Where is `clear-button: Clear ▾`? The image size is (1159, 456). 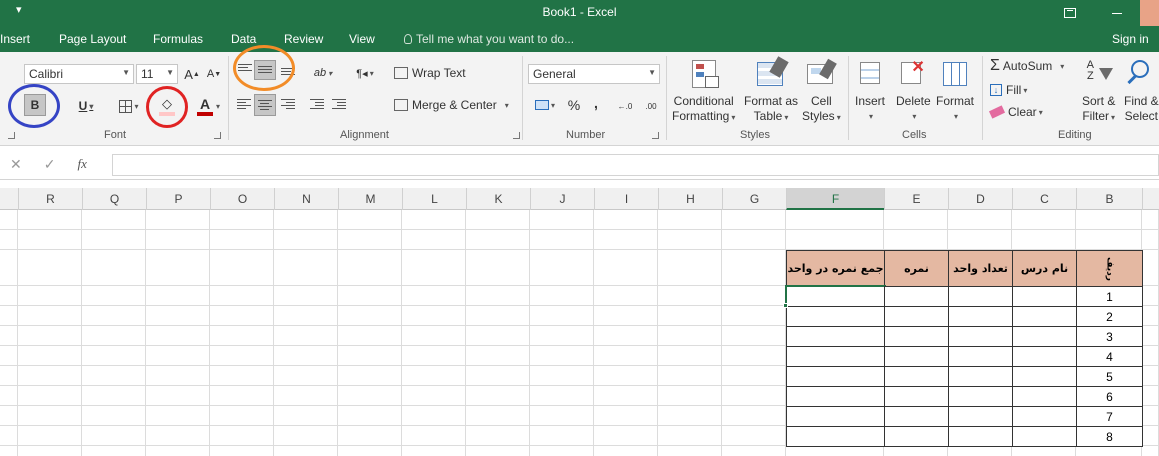 clear-button: Clear ▾ is located at coordinates (1015, 112).